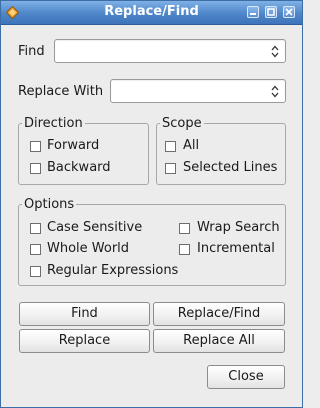 The width and height of the screenshot is (320, 408). I want to click on regular-expressions-checkbox, so click(35, 271).